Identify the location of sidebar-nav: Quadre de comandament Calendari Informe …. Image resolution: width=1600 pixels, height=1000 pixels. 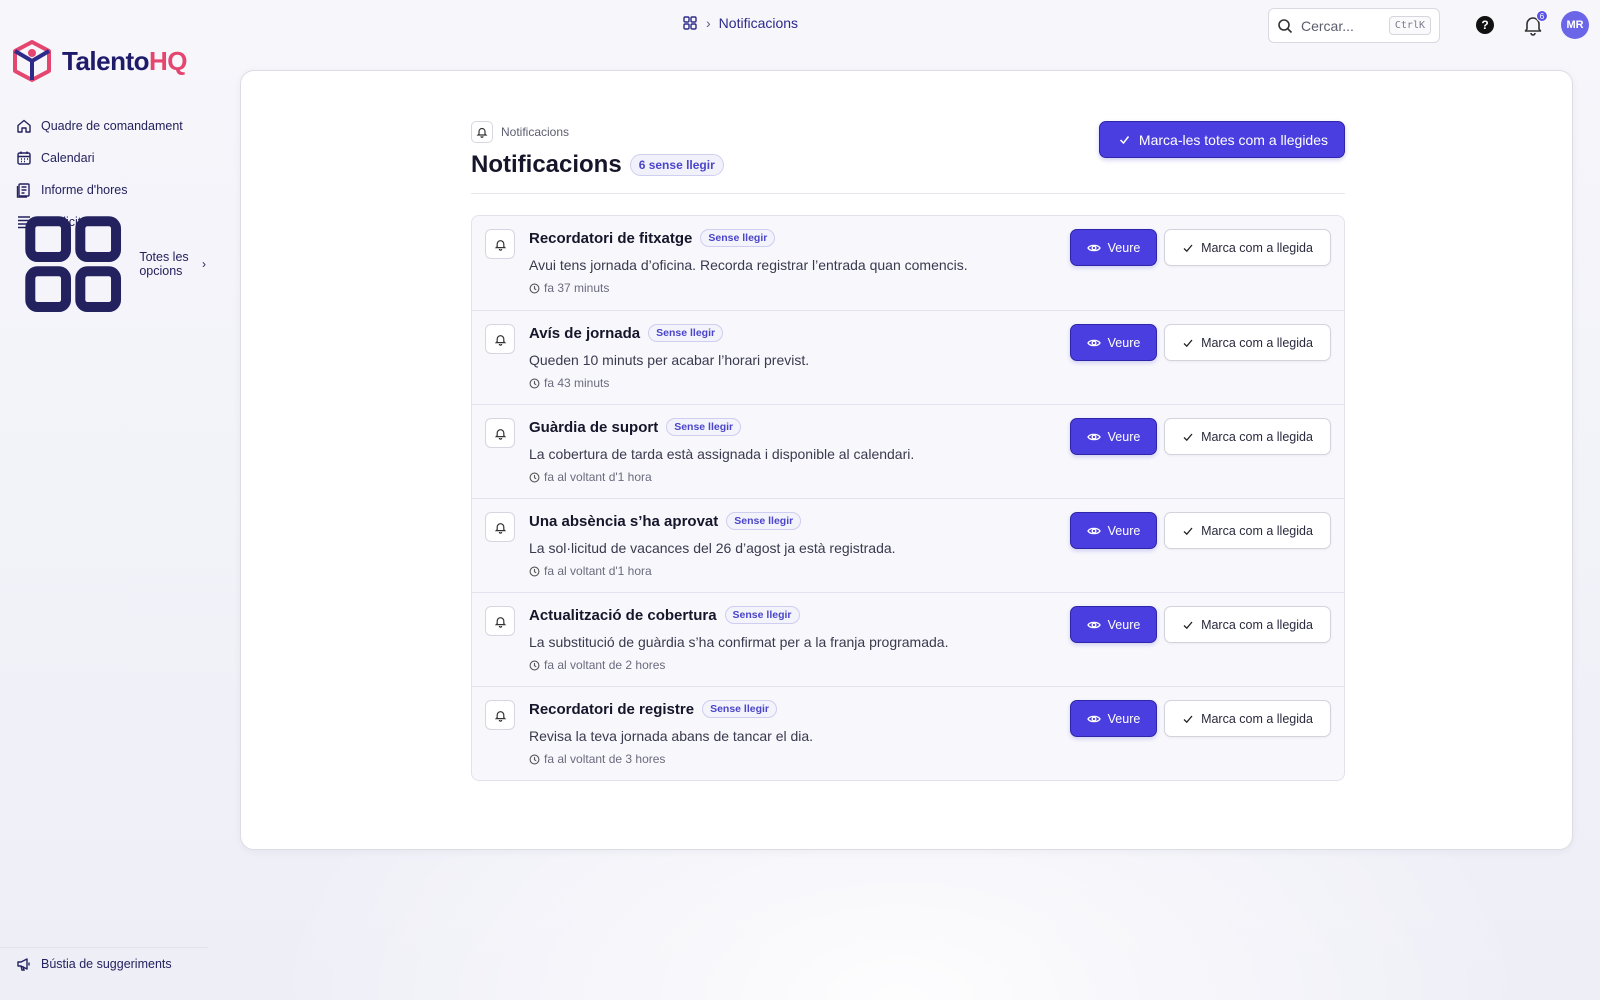
(111, 211).